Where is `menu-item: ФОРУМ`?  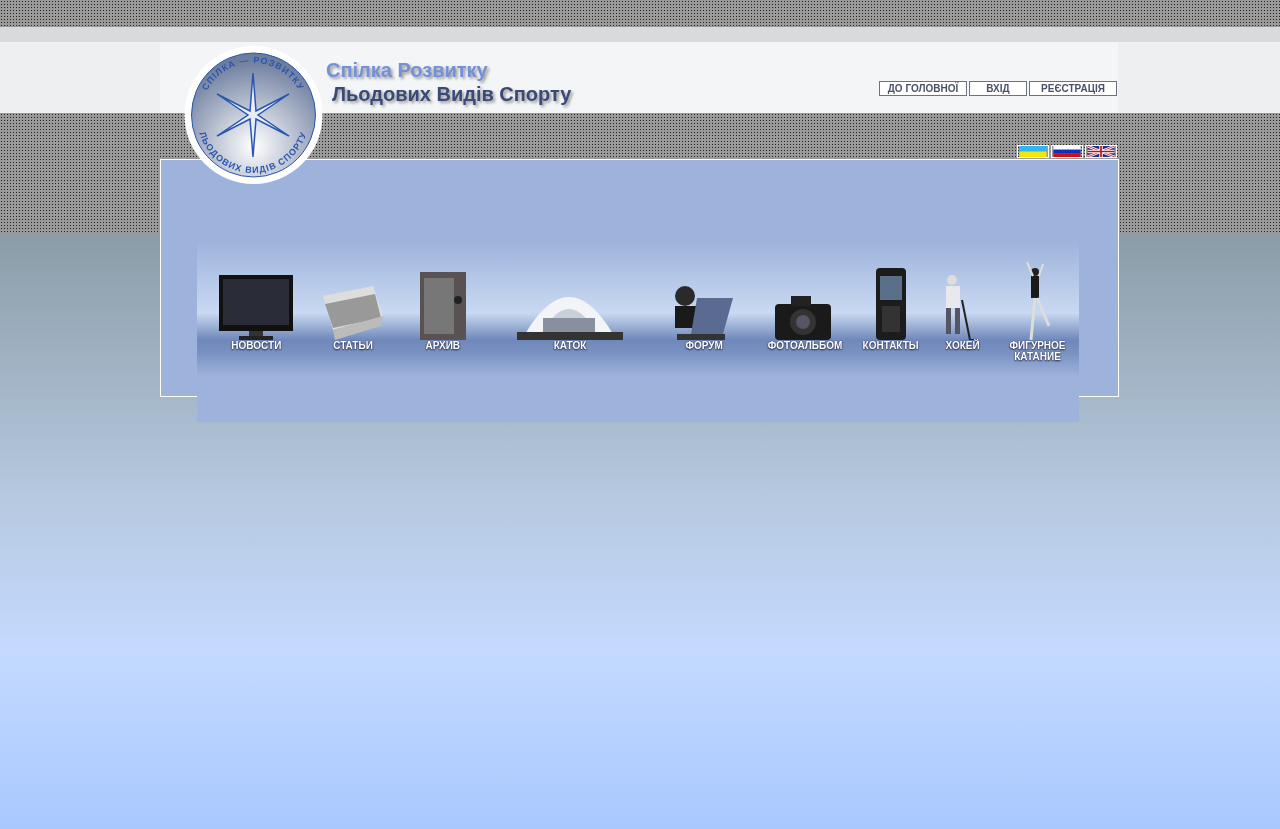 menu-item: ФОРУМ is located at coordinates (704, 295).